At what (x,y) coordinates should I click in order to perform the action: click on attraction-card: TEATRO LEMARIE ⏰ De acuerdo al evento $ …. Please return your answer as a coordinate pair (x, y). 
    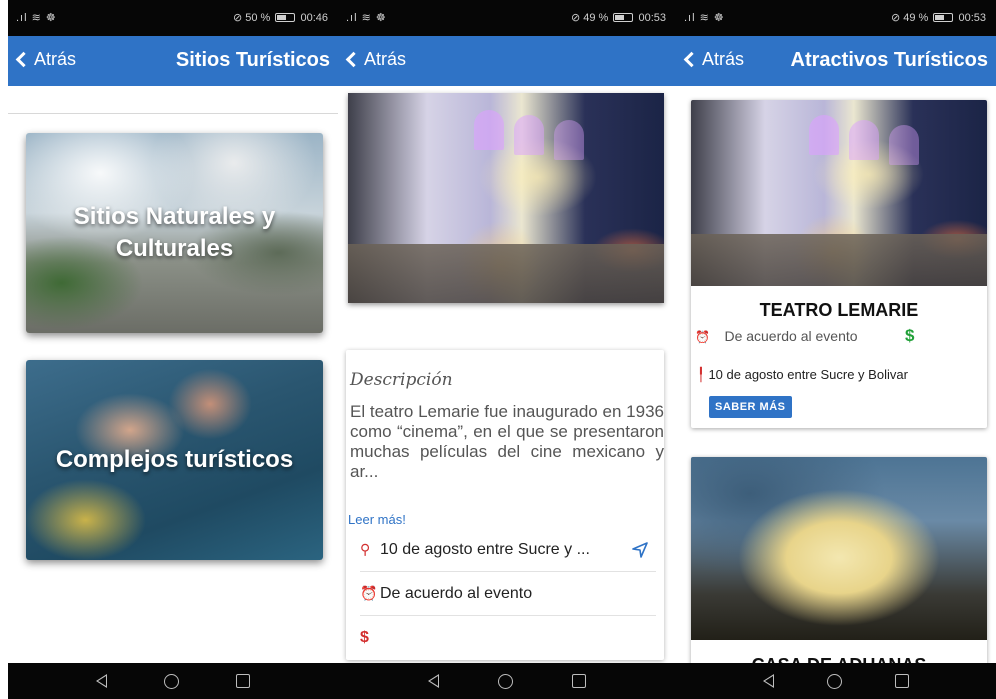
    Looking at the image, I should click on (839, 264).